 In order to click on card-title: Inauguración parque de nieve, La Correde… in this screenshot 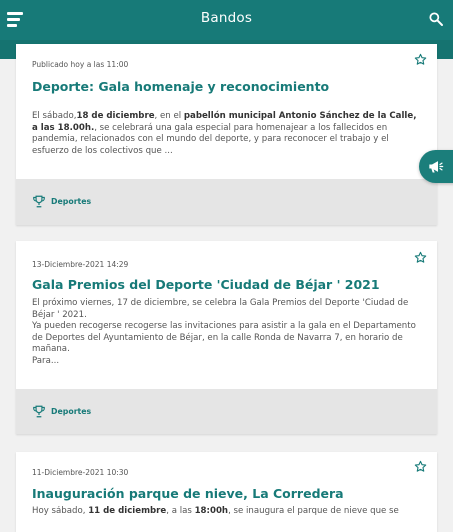, I will do `click(226, 493)`.